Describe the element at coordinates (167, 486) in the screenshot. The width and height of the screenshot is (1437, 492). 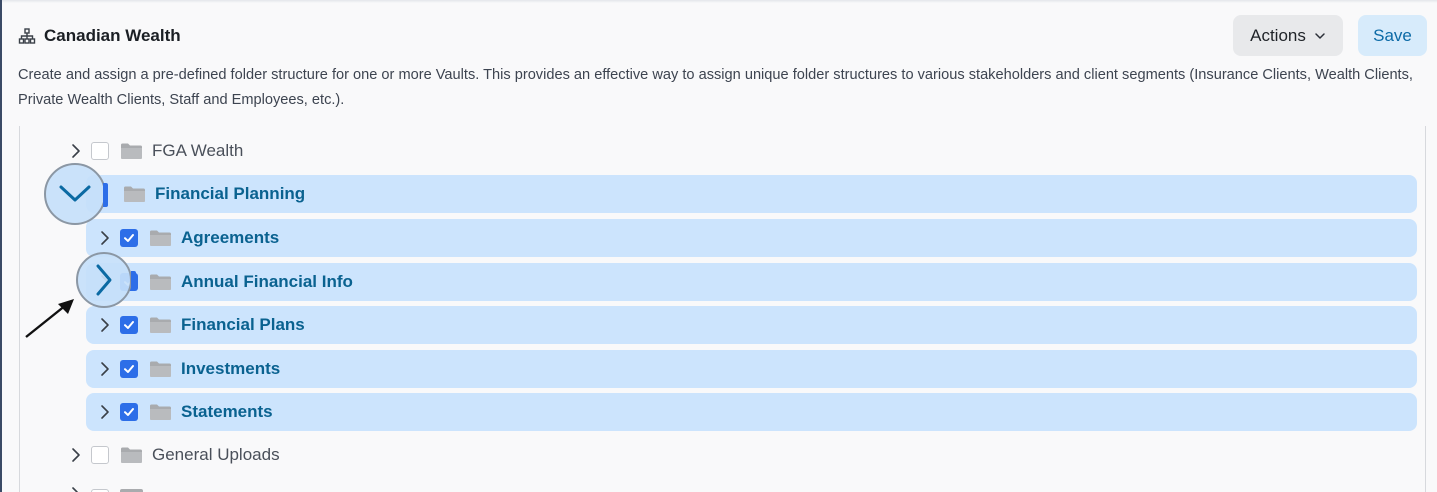
I see `tree-row-partial` at that location.